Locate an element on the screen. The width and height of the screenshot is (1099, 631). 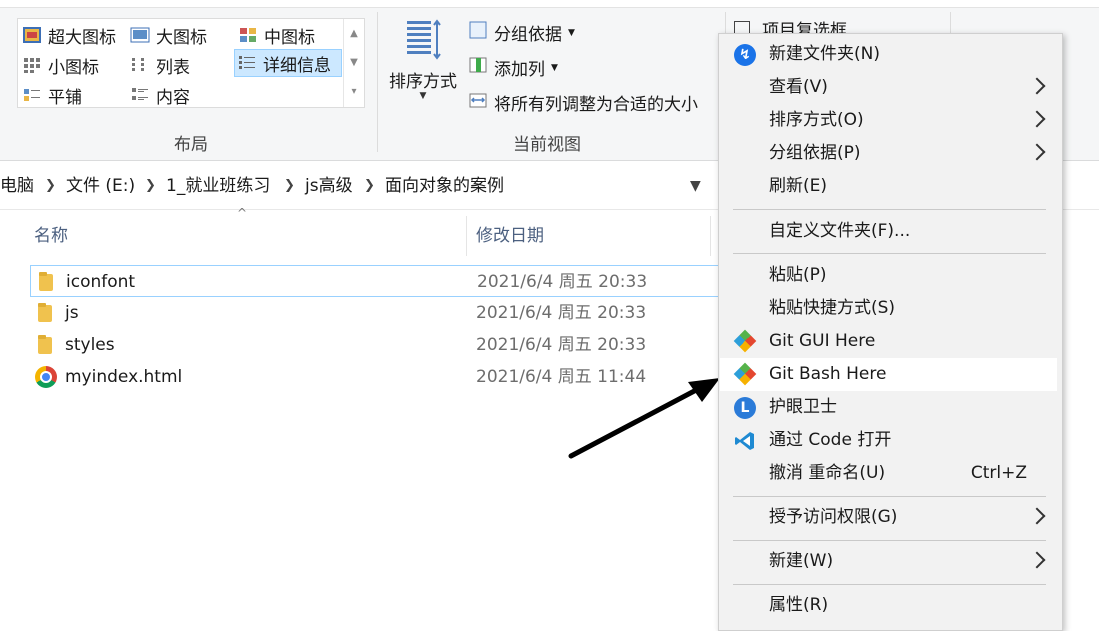
layout-gallery: 超大图标 大图标 中图标 小图标 列表 详细信息 平铺 内容 ▲ ▼ ▾ is located at coordinates (191, 63).